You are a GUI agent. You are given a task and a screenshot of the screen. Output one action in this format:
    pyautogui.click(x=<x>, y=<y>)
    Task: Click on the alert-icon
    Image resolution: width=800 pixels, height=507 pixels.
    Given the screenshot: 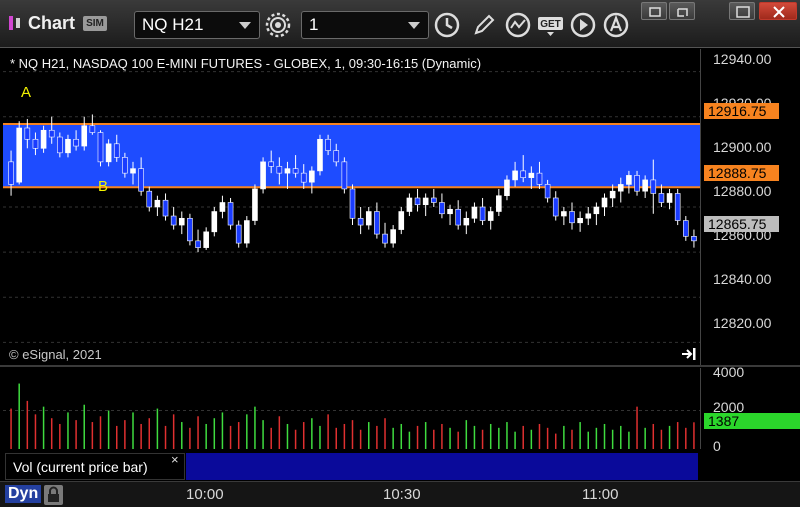 What is the action you would take?
    pyautogui.click(x=616, y=25)
    